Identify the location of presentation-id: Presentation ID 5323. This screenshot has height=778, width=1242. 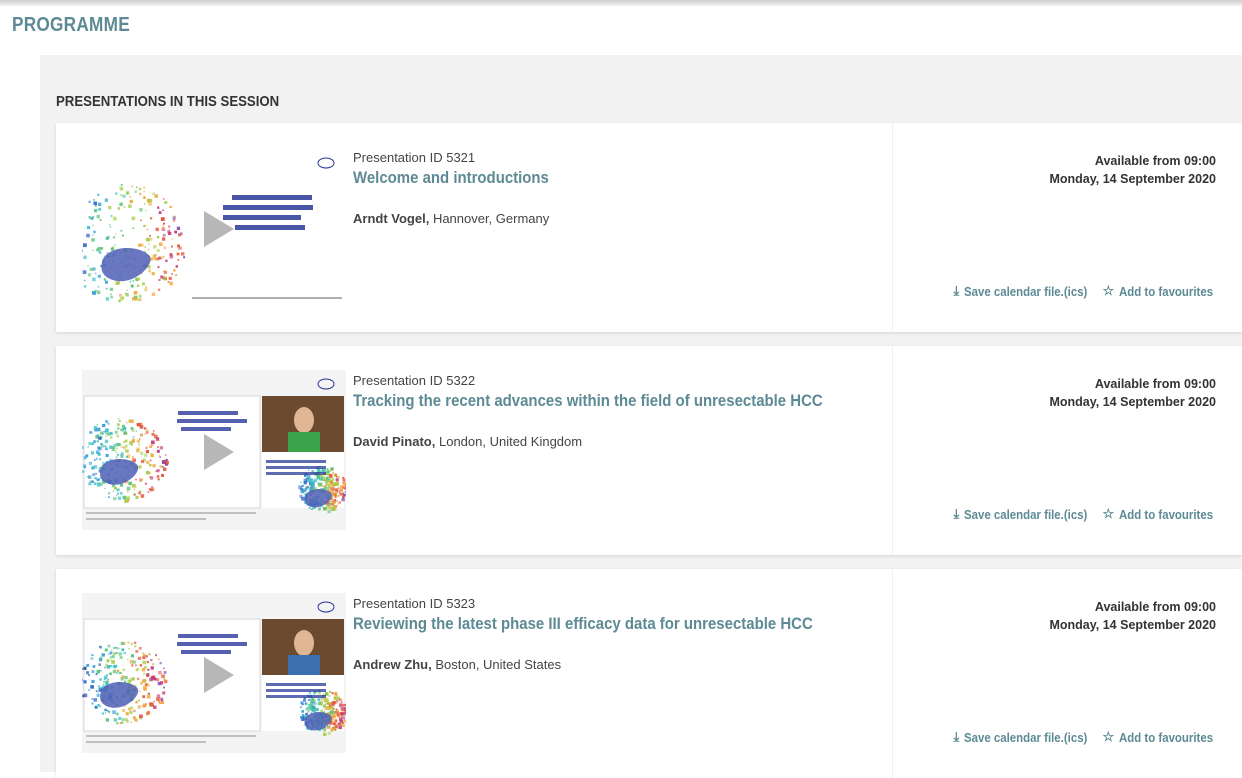
(414, 603).